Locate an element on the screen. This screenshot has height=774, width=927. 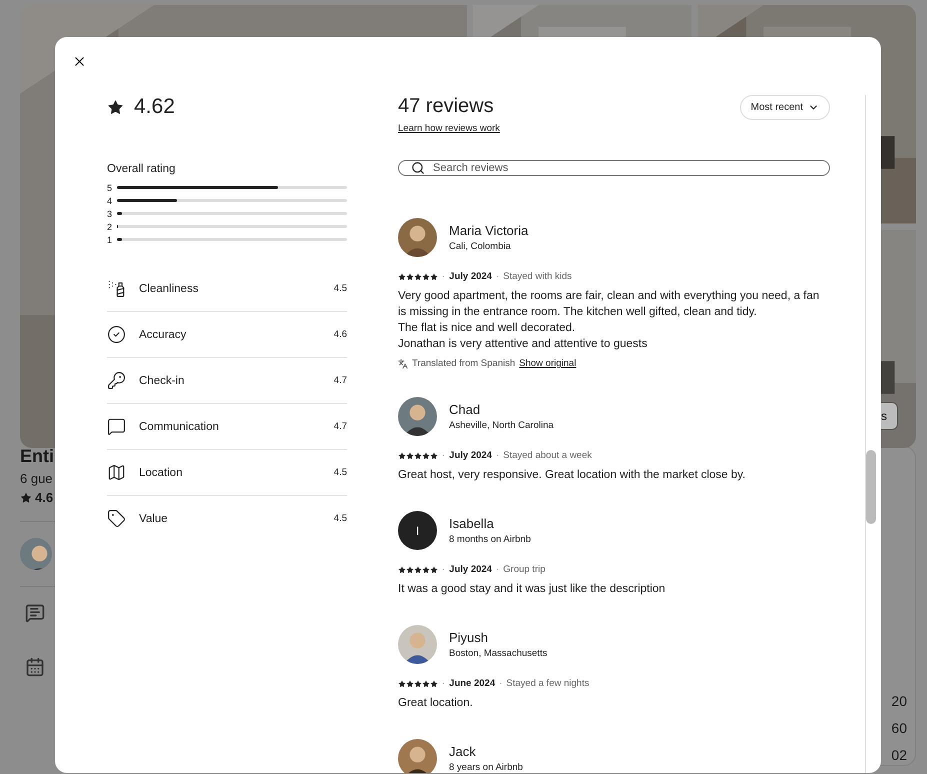
review-date: June 2024 is located at coordinates (472, 683).